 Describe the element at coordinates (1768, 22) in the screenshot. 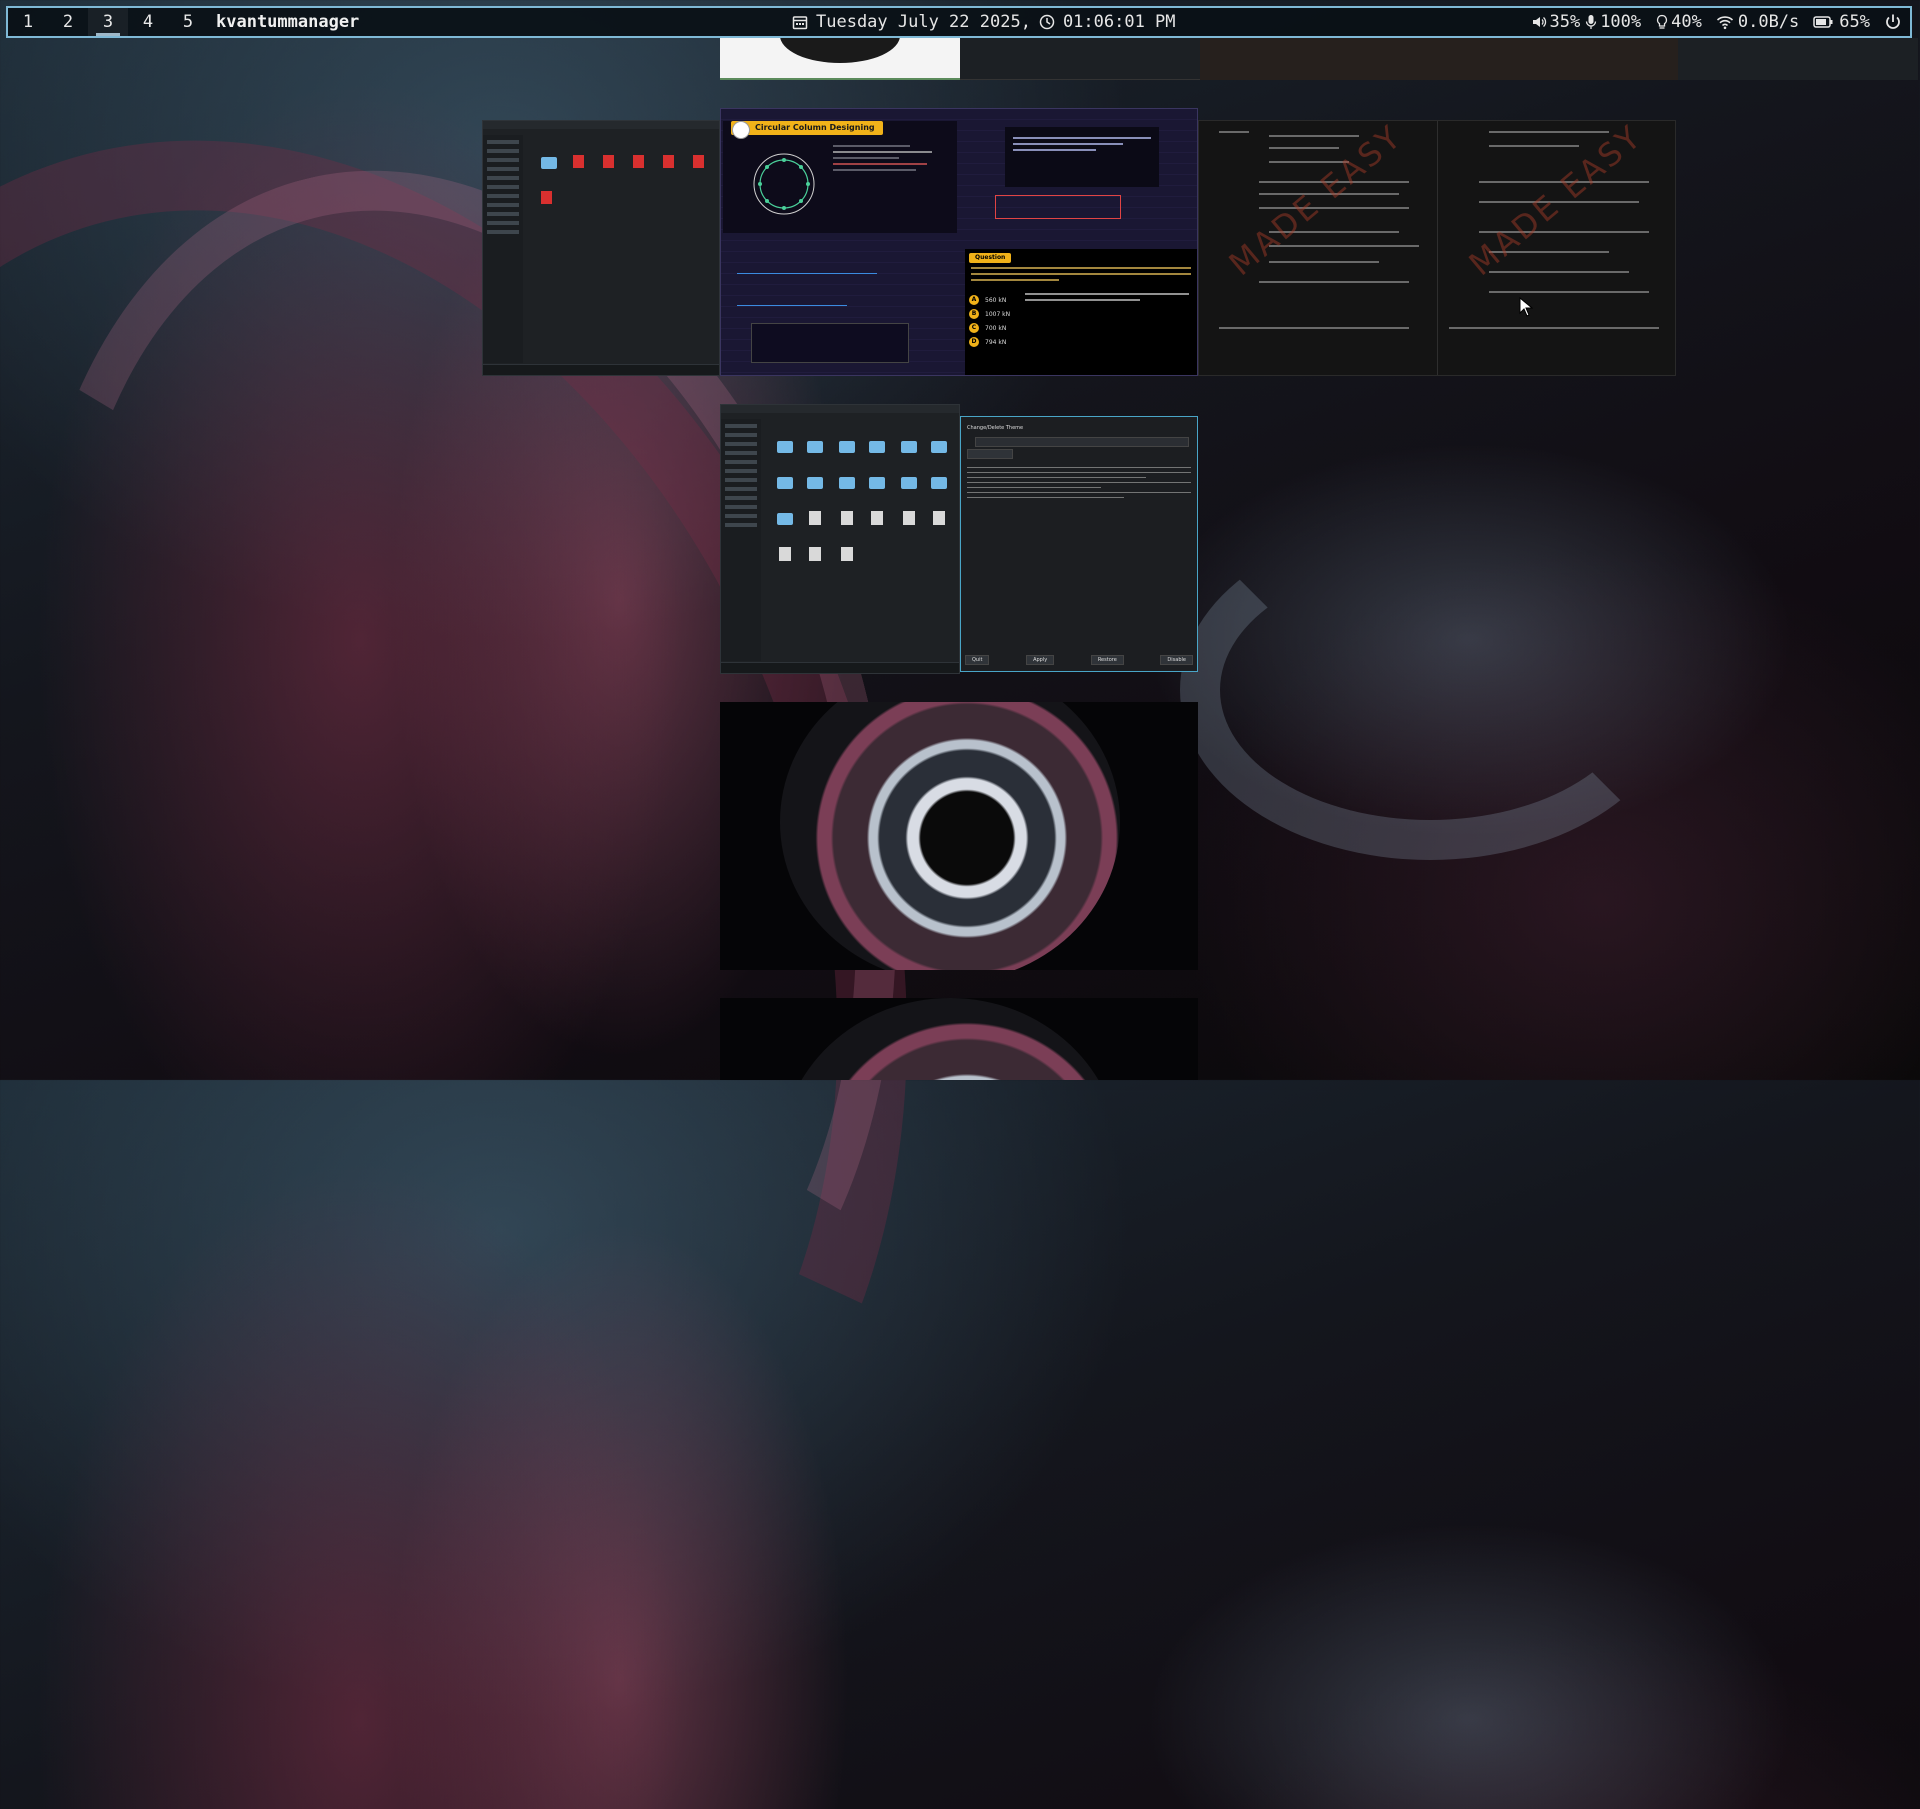

I see `network-speed: 0.0B/s` at that location.